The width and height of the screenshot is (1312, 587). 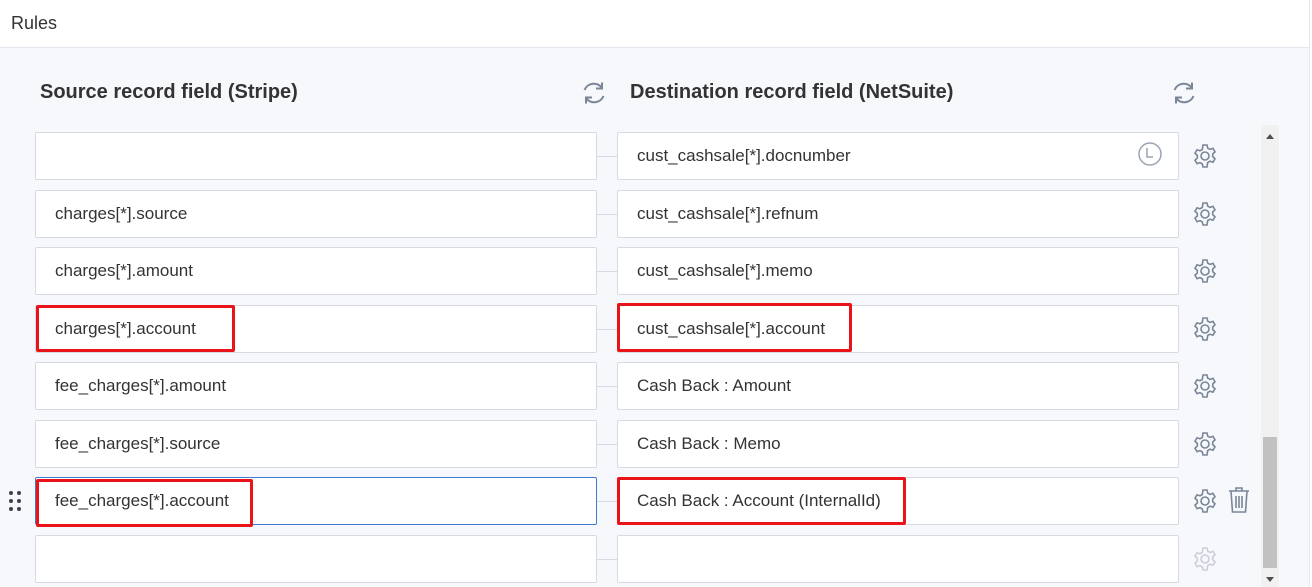 I want to click on destination-field: cust_cashsale[*].docnumber, so click(x=898, y=156).